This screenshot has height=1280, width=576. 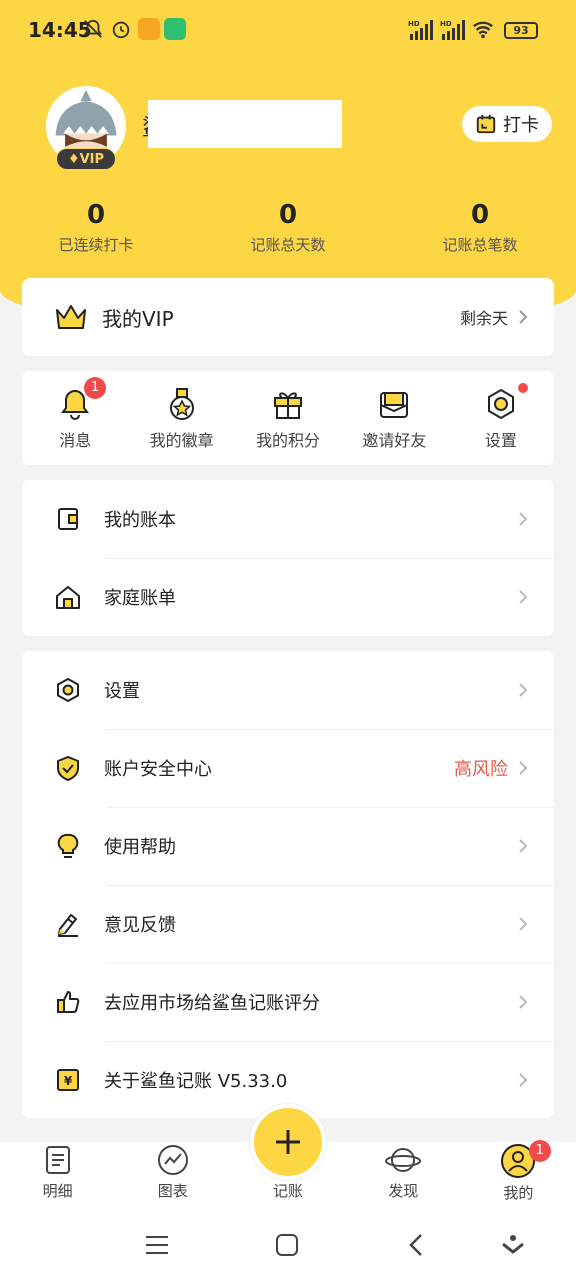 I want to click on stat-total-days: 0 记账总天数, so click(x=288, y=227).